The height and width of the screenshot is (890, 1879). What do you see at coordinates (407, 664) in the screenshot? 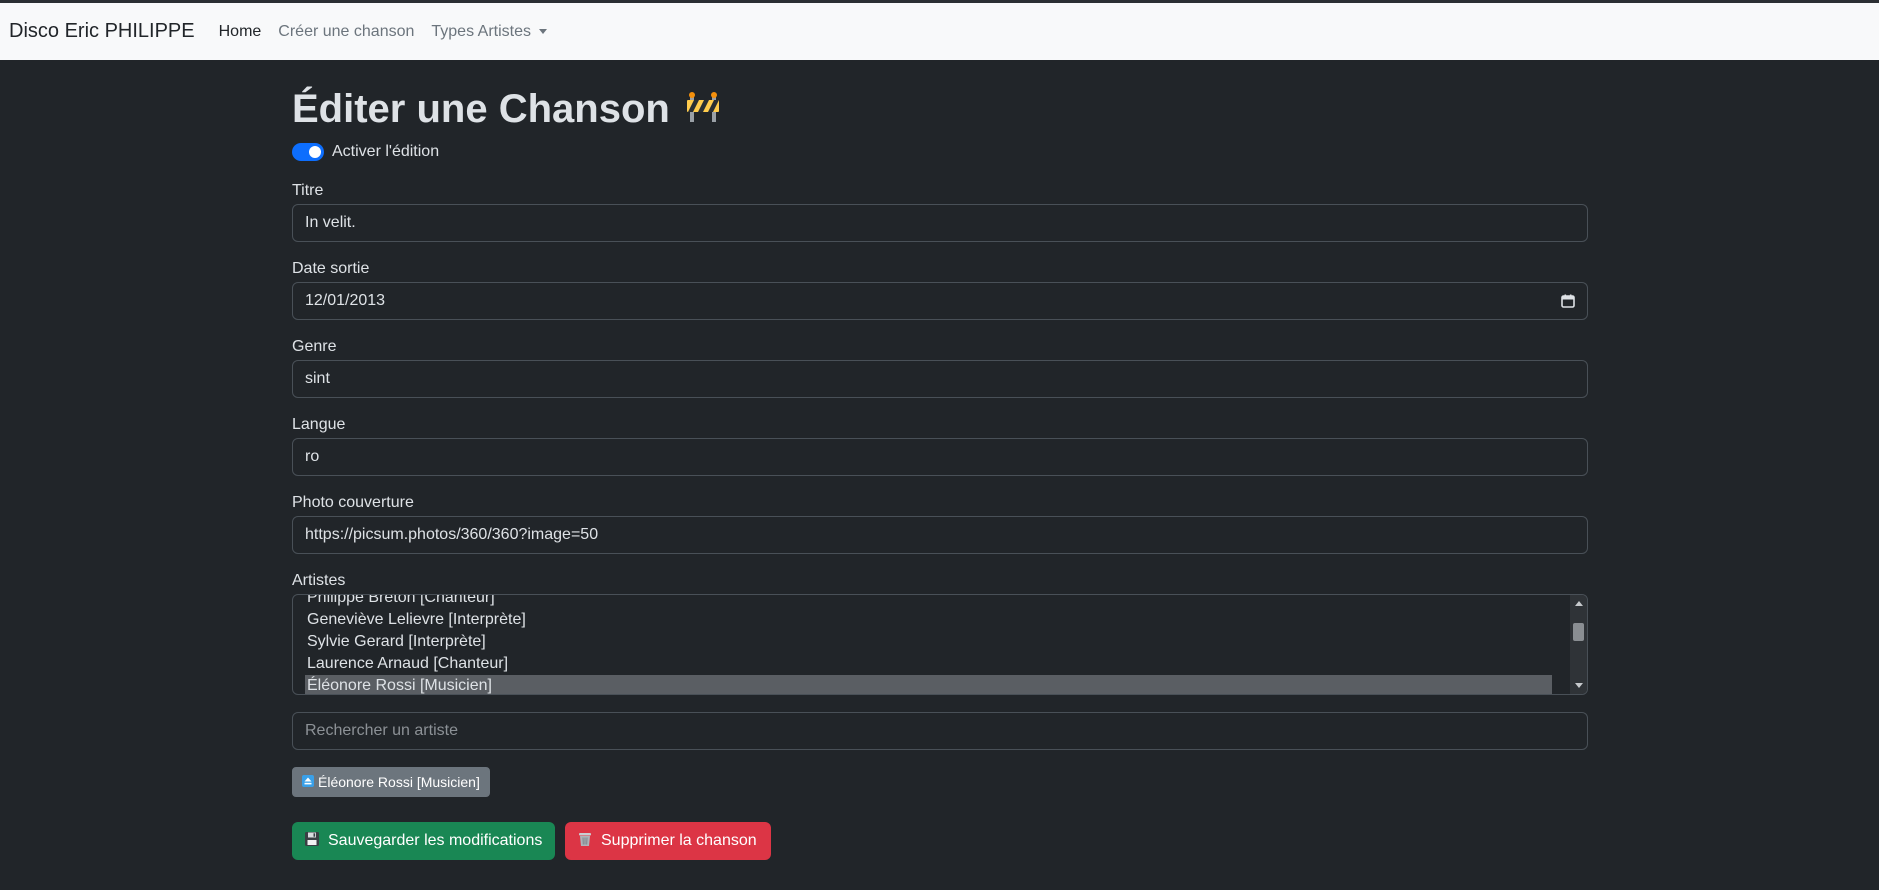
I see `artist-option: Laurence Arnaud [Chanteur]` at bounding box center [407, 664].